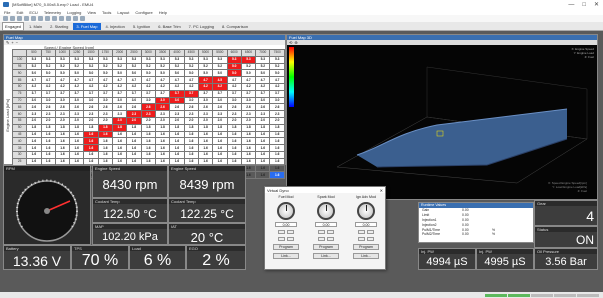 The height and width of the screenshot is (298, 603). Describe the element at coordinates (295, 42) in the screenshot. I see `zoom-icon: ⊕` at that location.